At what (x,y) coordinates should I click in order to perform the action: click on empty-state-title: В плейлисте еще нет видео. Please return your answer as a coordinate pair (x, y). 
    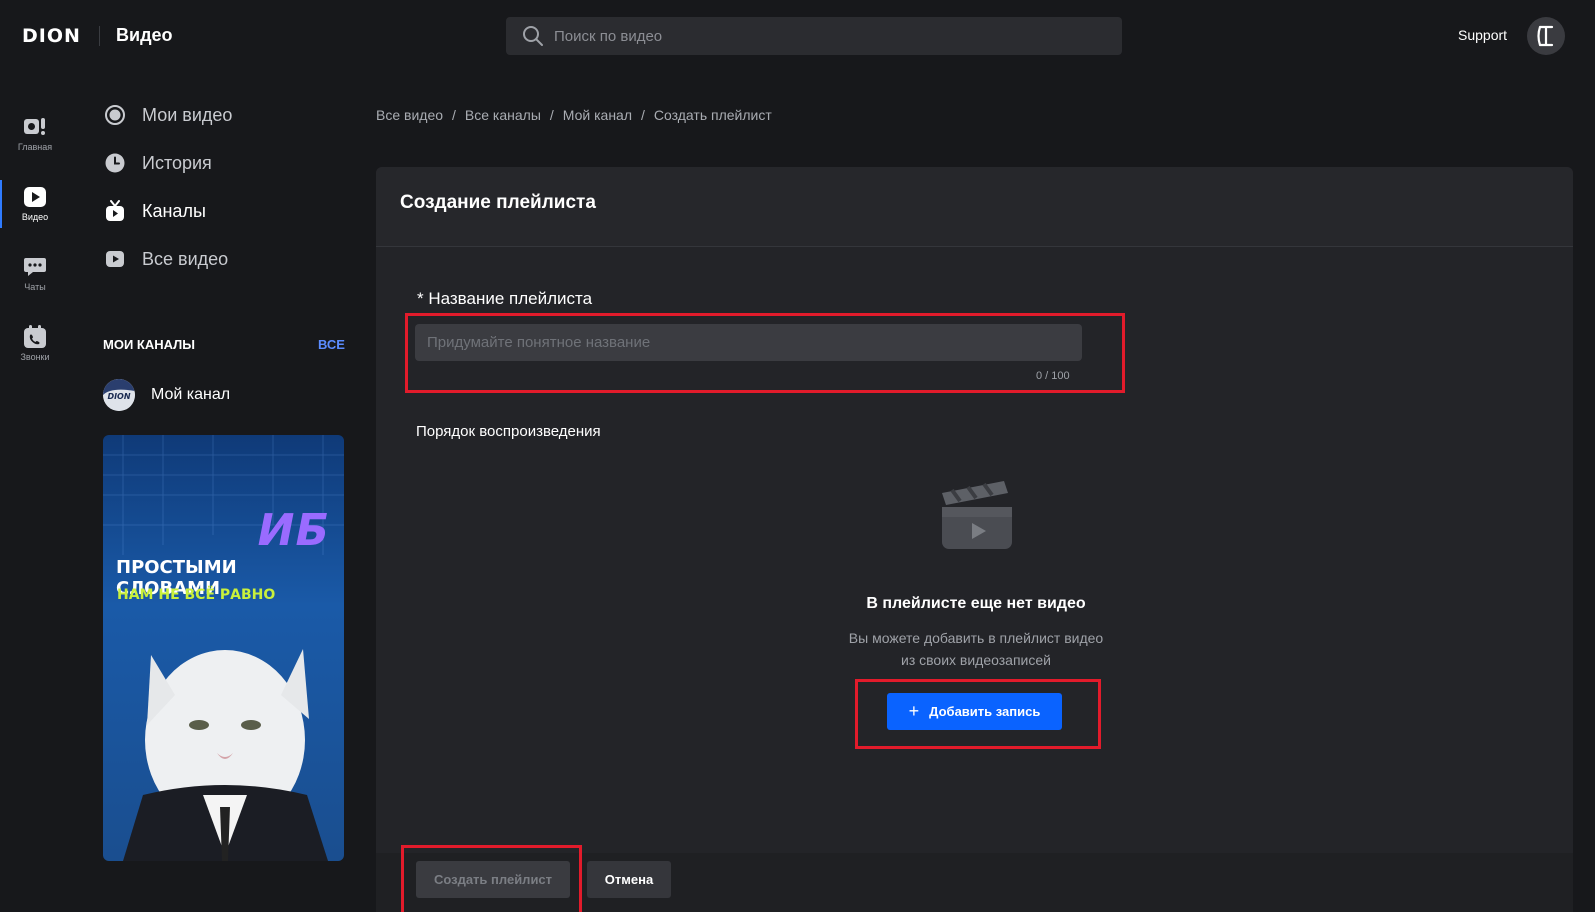
    Looking at the image, I should click on (976, 603).